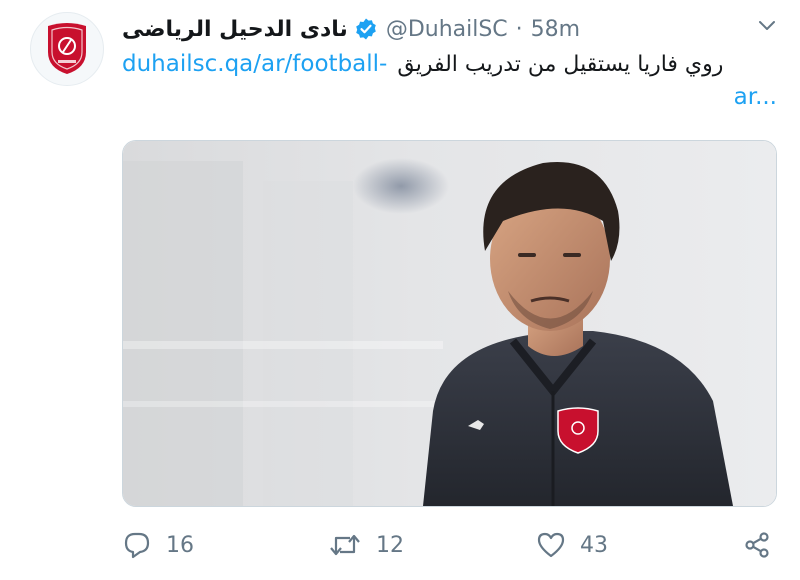  Describe the element at coordinates (366, 29) in the screenshot. I see `verified-badge-icon` at that location.